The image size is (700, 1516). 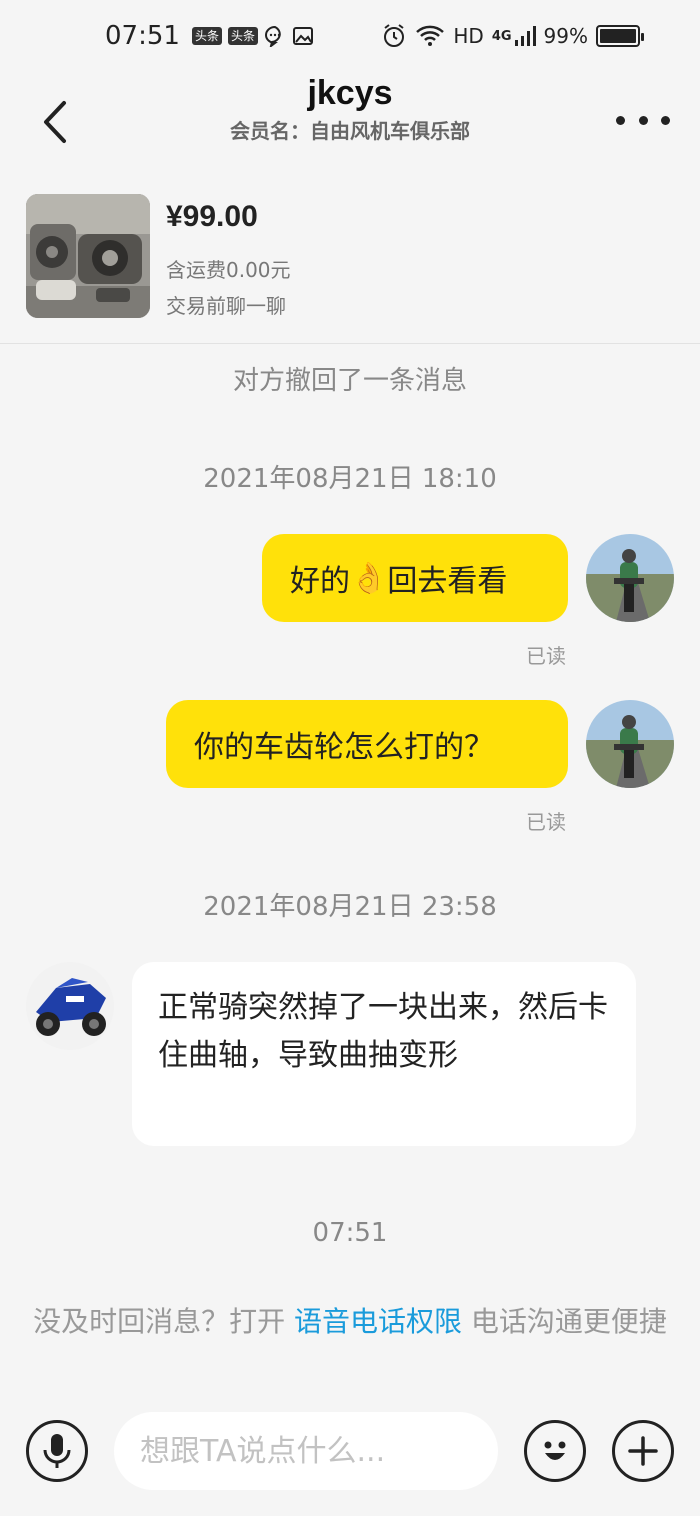 I want to click on chat-hint: 交易前聊一聊, so click(x=226, y=306).